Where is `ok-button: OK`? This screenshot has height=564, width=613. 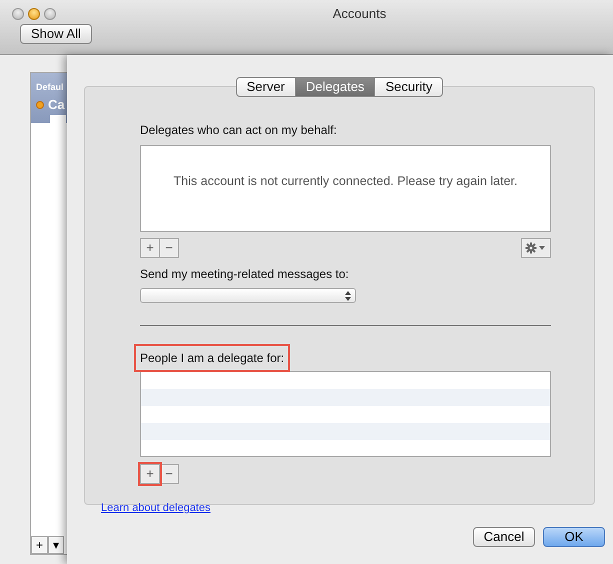 ok-button: OK is located at coordinates (574, 537).